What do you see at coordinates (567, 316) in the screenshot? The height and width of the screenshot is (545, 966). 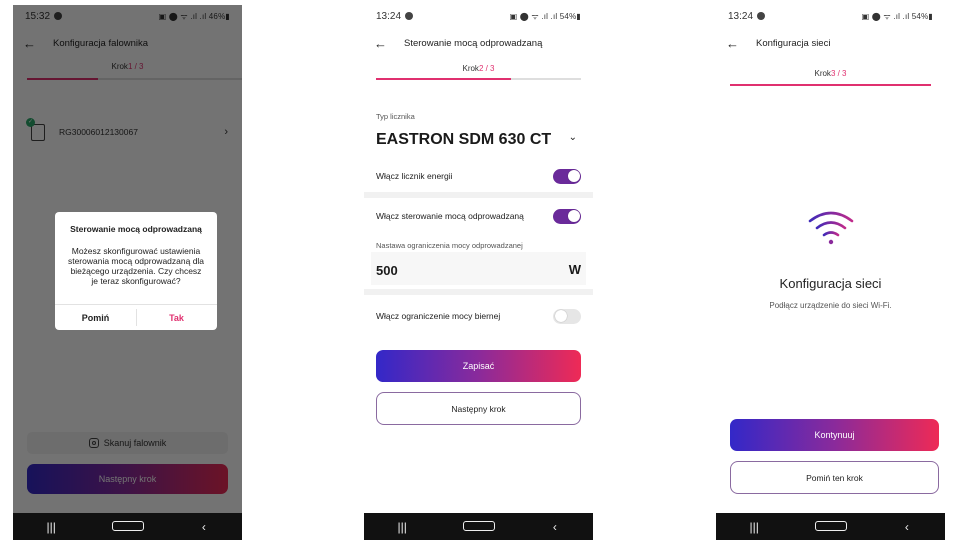 I see `reactive-power-toggle` at bounding box center [567, 316].